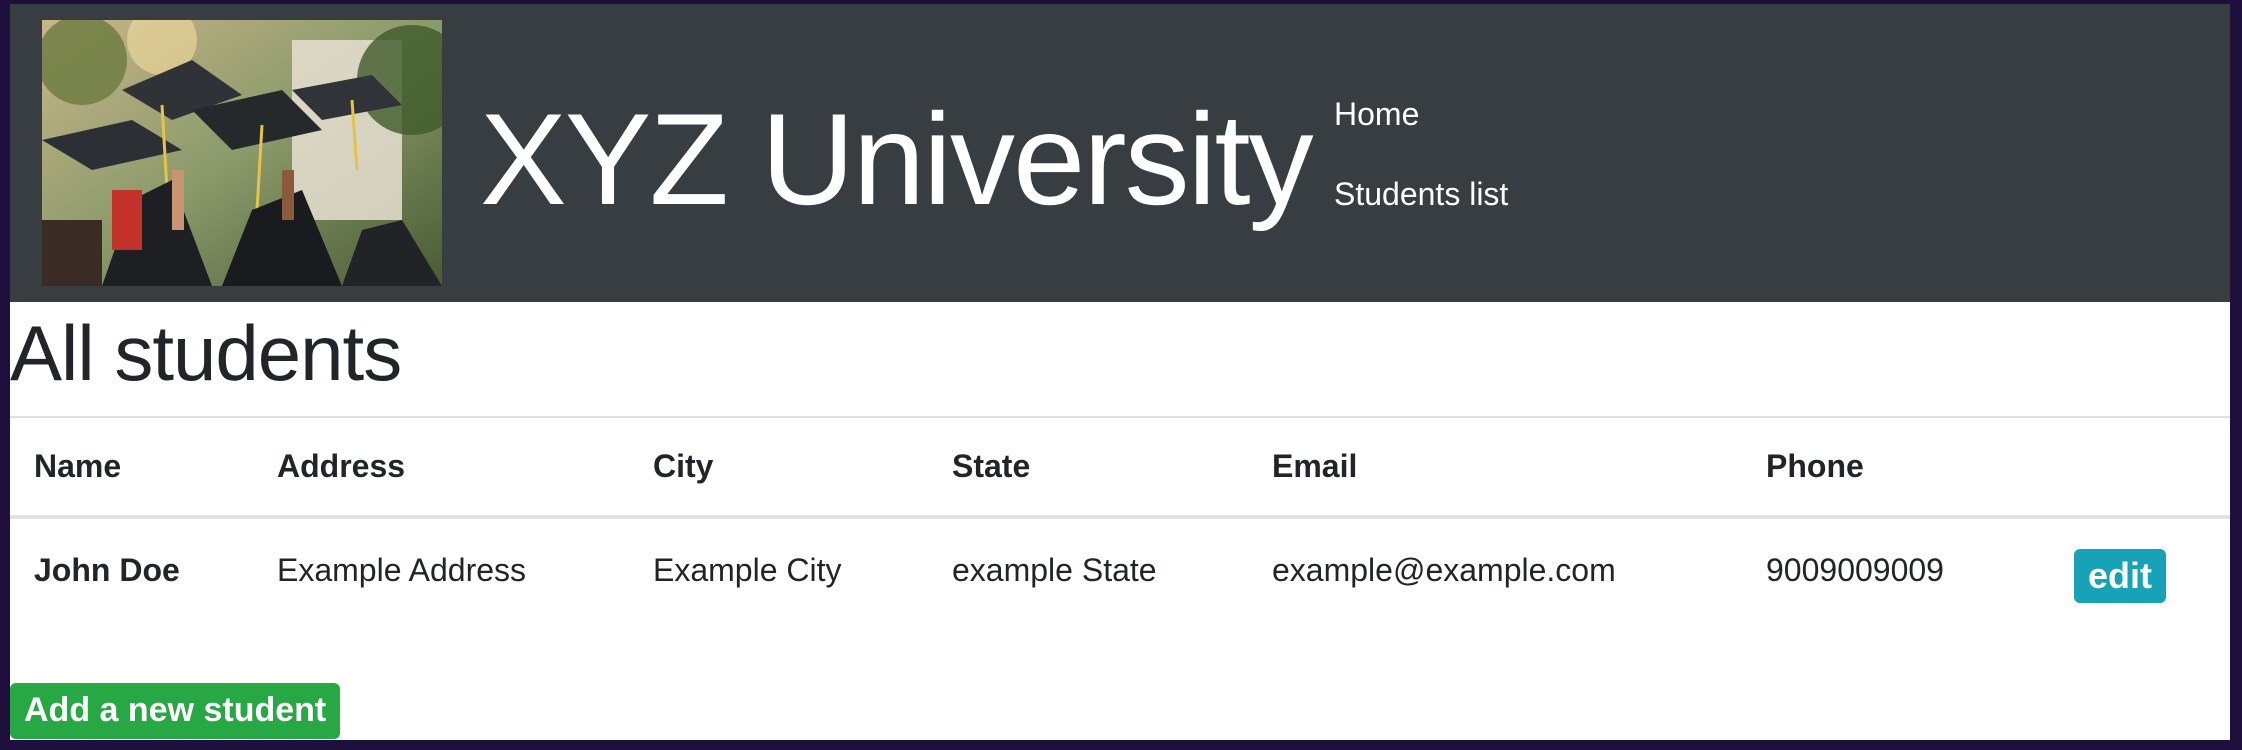 This screenshot has width=2242, height=750. I want to click on nav-link-home: Home, so click(1376, 114).